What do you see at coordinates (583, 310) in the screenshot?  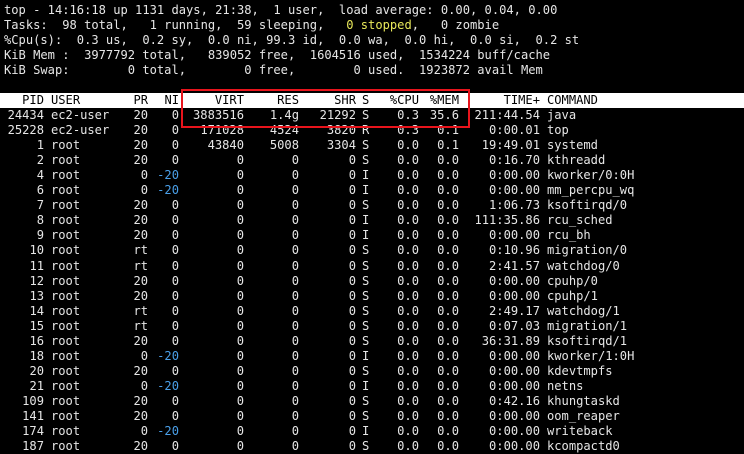 I see `cell-command: watchdog/1` at bounding box center [583, 310].